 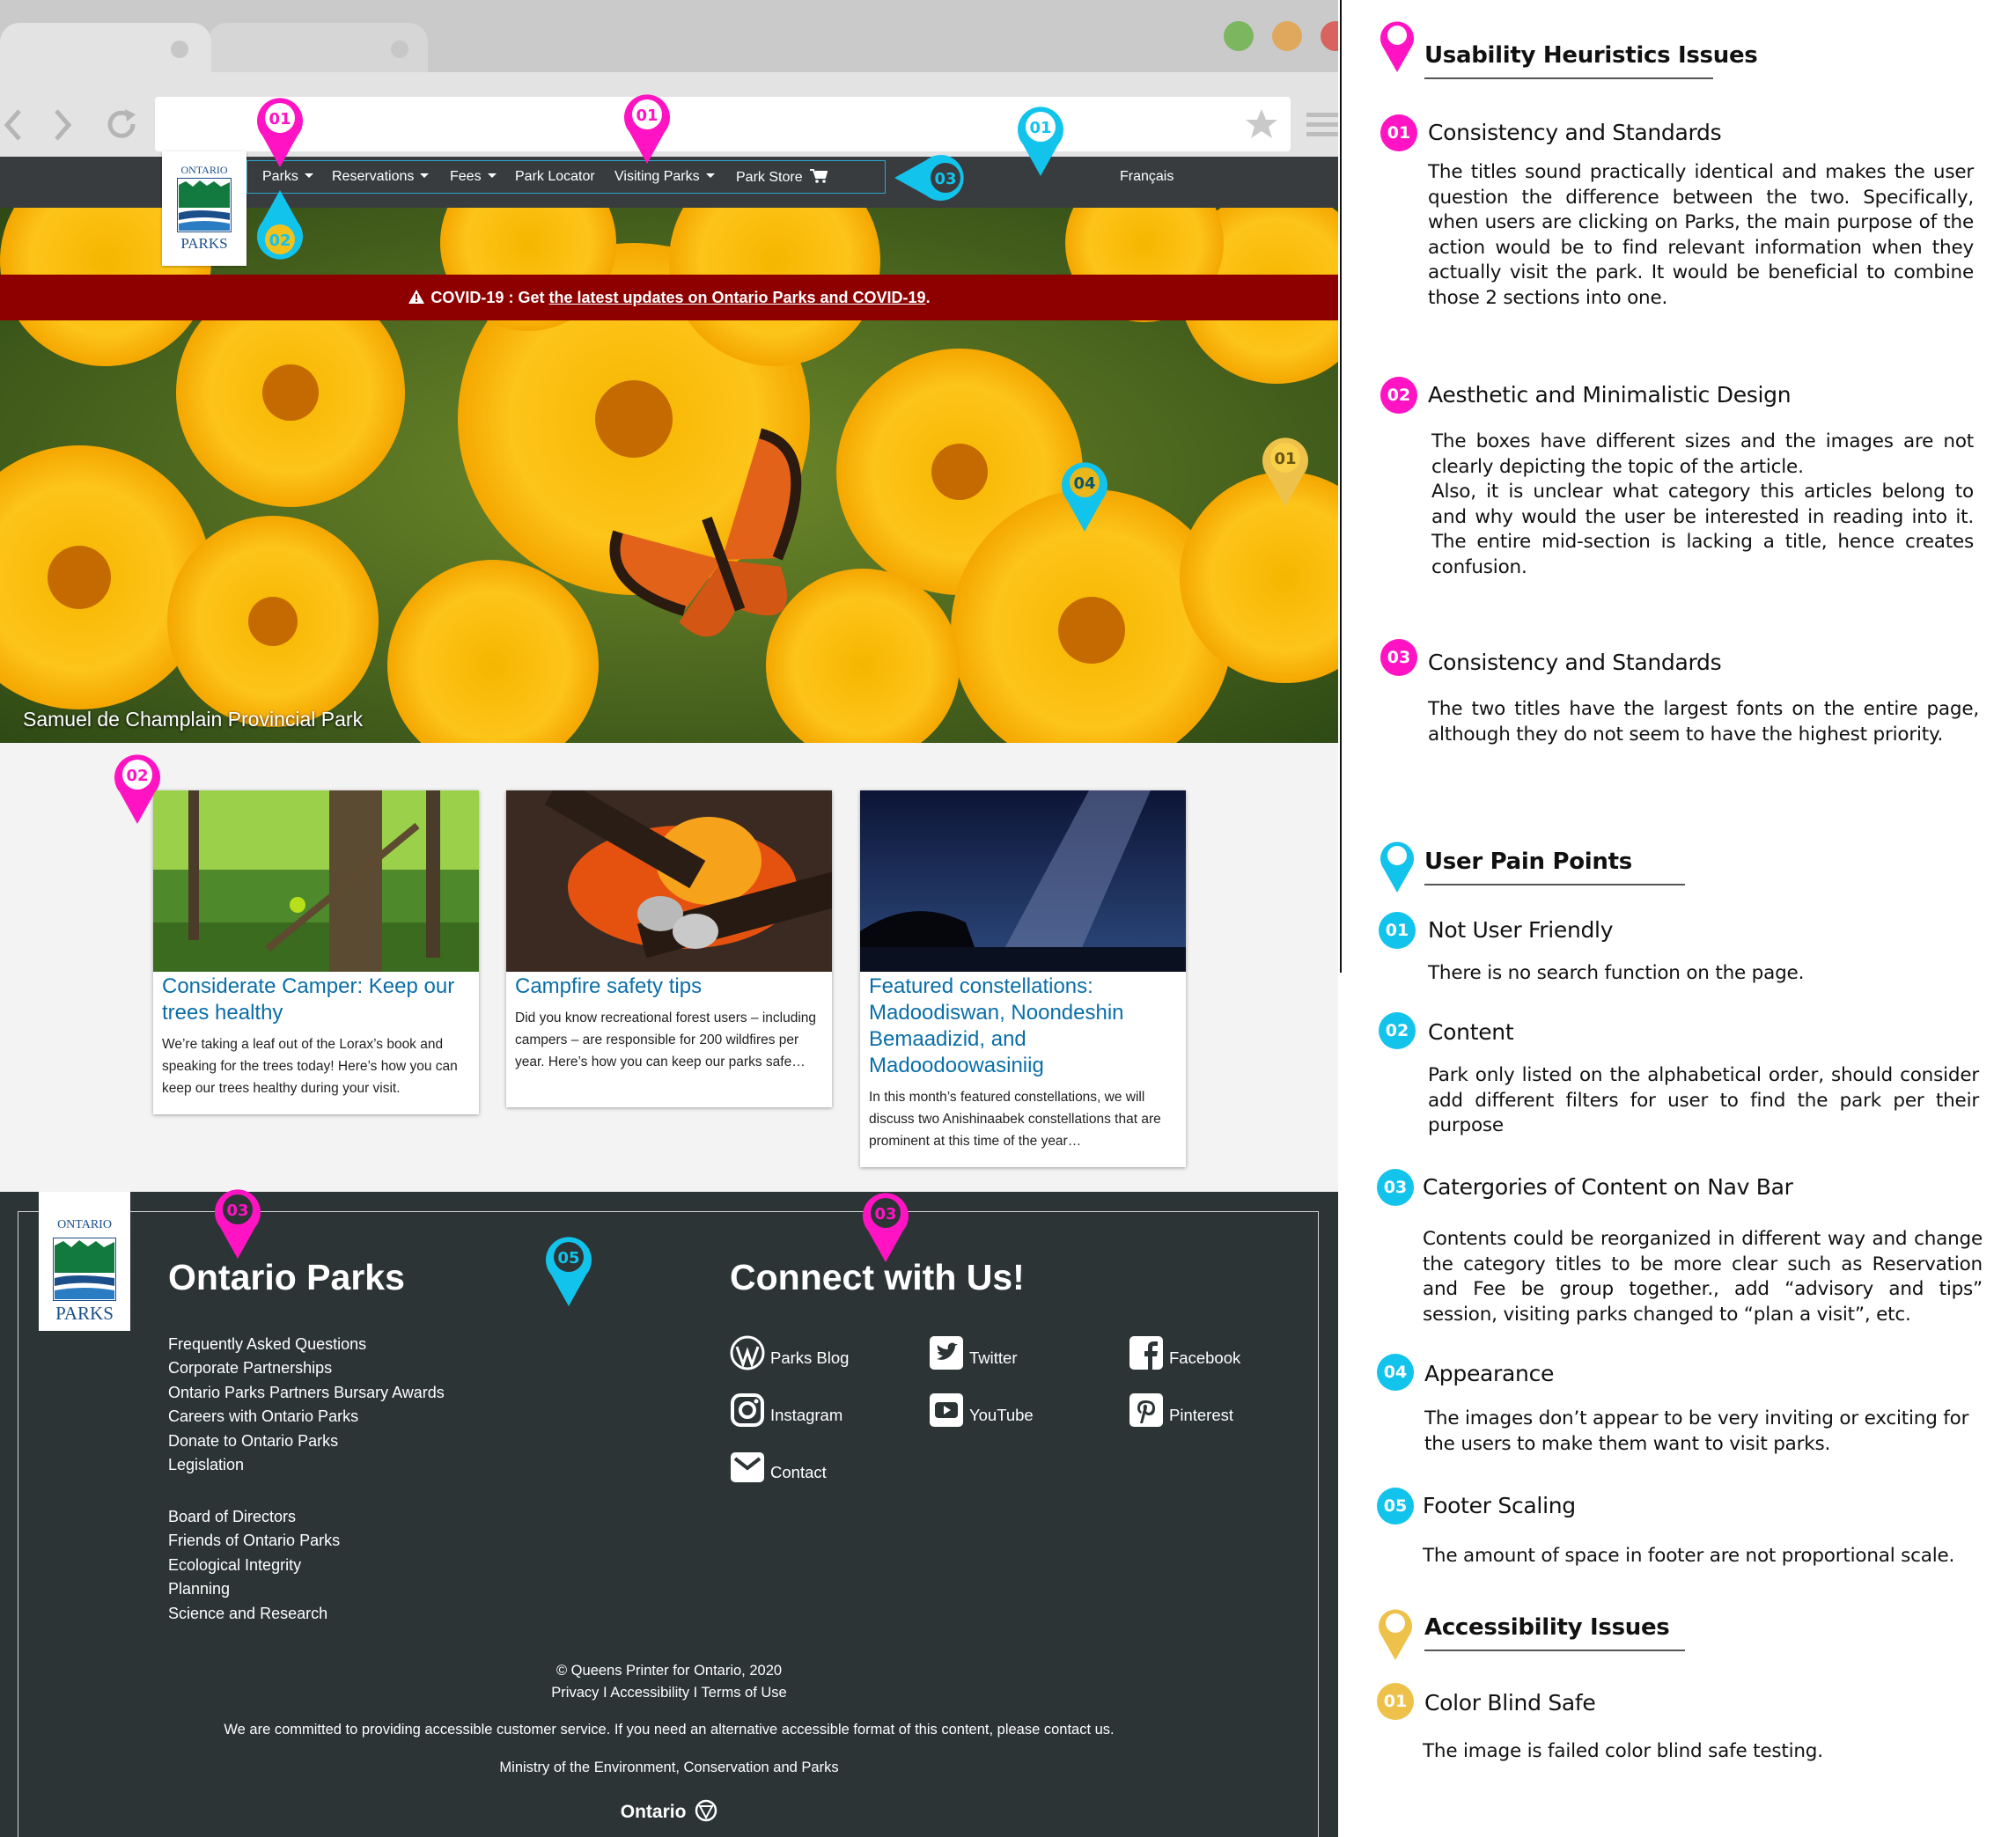 What do you see at coordinates (1489, 1373) in the screenshot?
I see `pain-title: Appearance` at bounding box center [1489, 1373].